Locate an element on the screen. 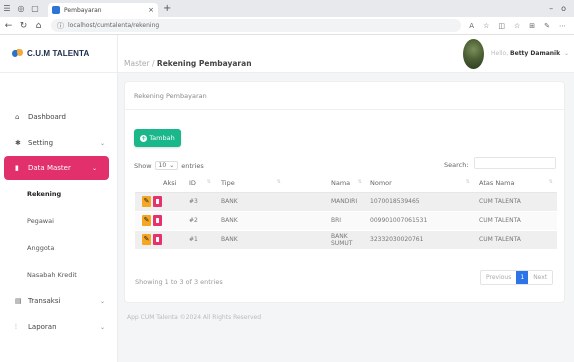  column-header-atas-nama: Atas Nama ⇅ is located at coordinates (515, 183).